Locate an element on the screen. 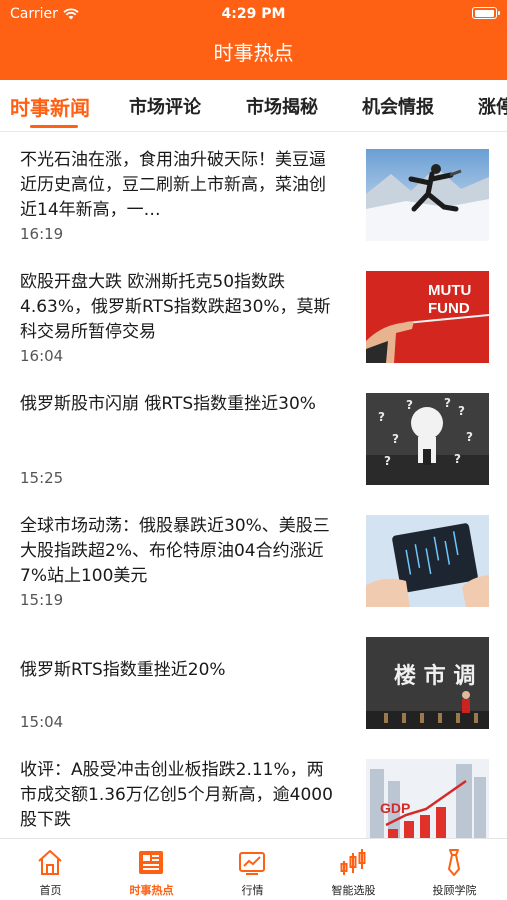 The image size is (507, 900). tab-opportunity-intel: 机会情报 is located at coordinates (398, 106).